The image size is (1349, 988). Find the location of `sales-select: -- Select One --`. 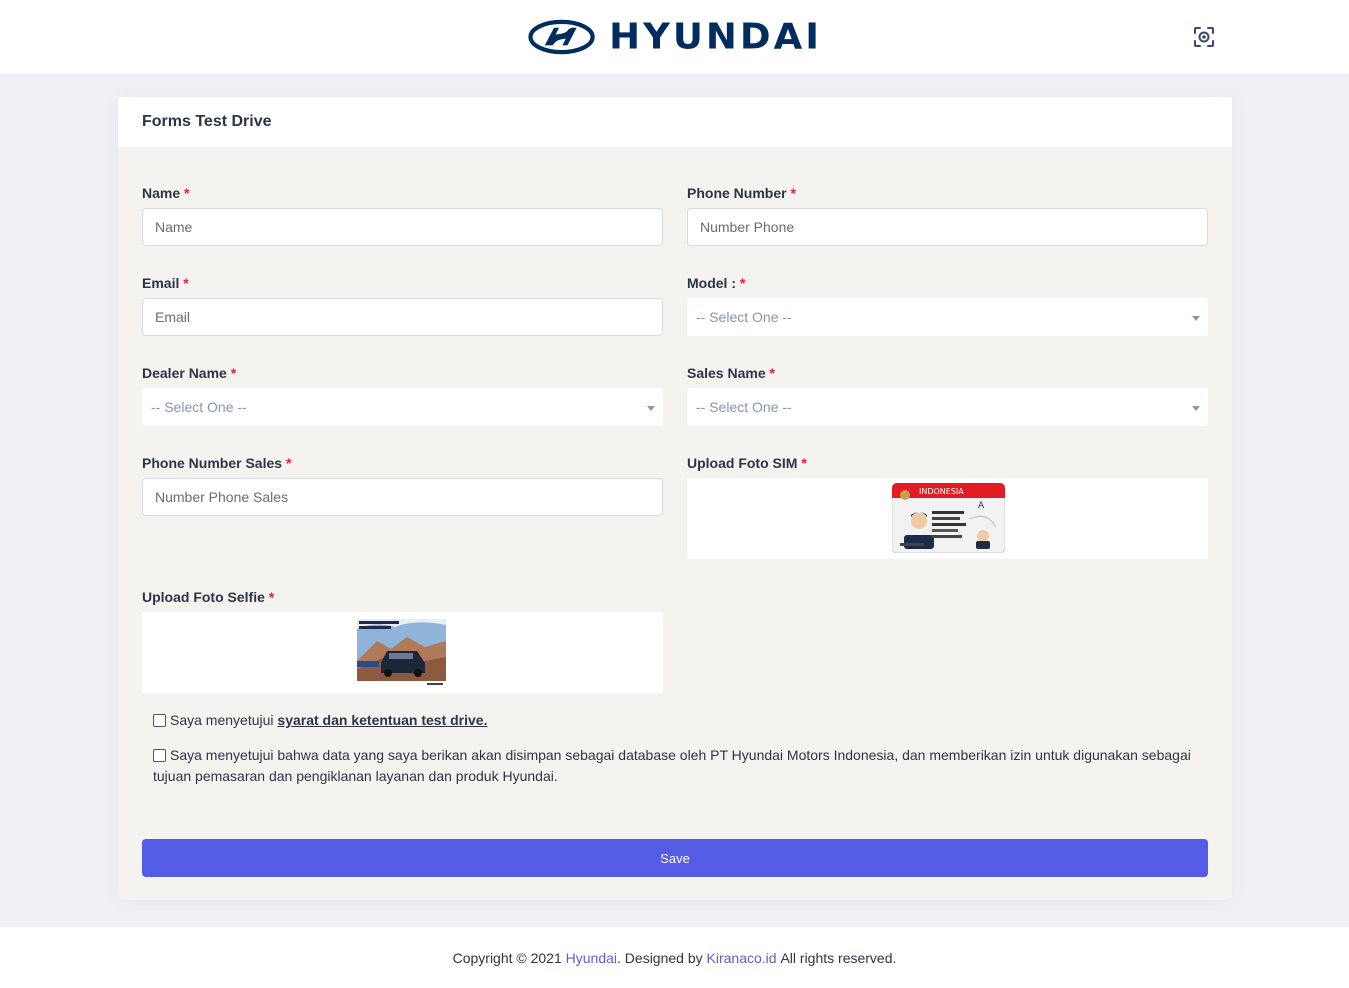

sales-select: -- Select One -- is located at coordinates (947, 407).